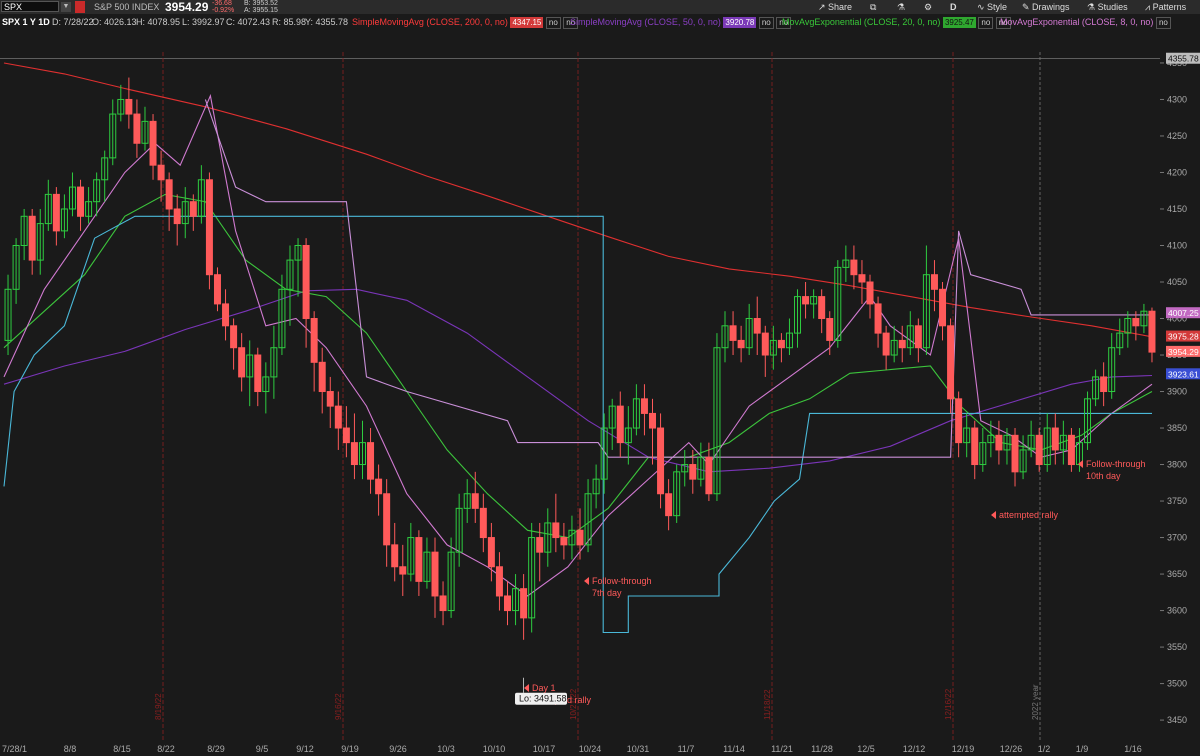 This screenshot has height=756, width=1200. What do you see at coordinates (166, 749) in the screenshot?
I see `x-tick-label: 8/22` at bounding box center [166, 749].